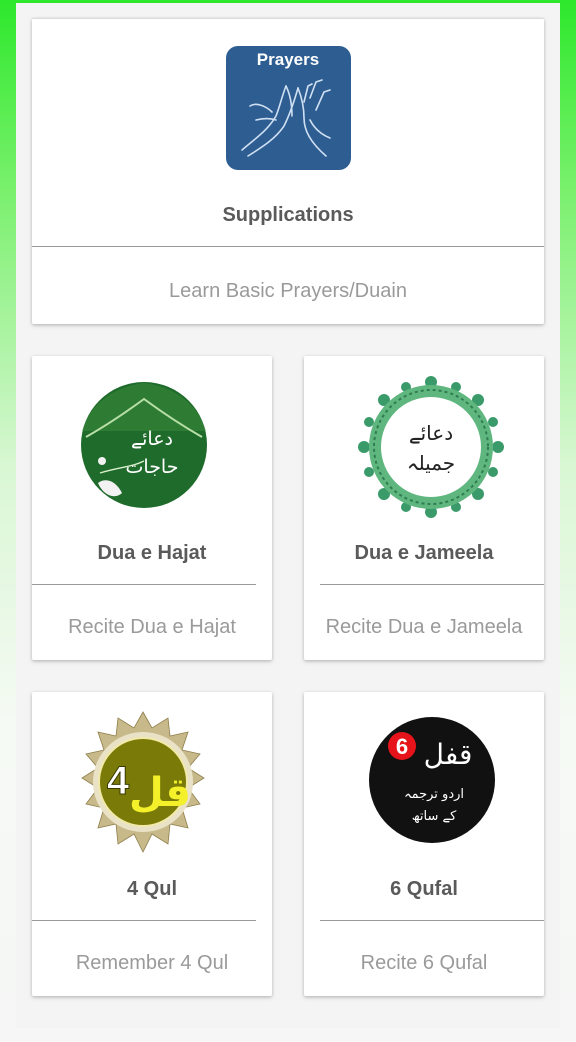 The height and width of the screenshot is (1042, 576). I want to click on 4-qul-card: 4 قل 4 Qul Remember 4 Qul, so click(152, 844).